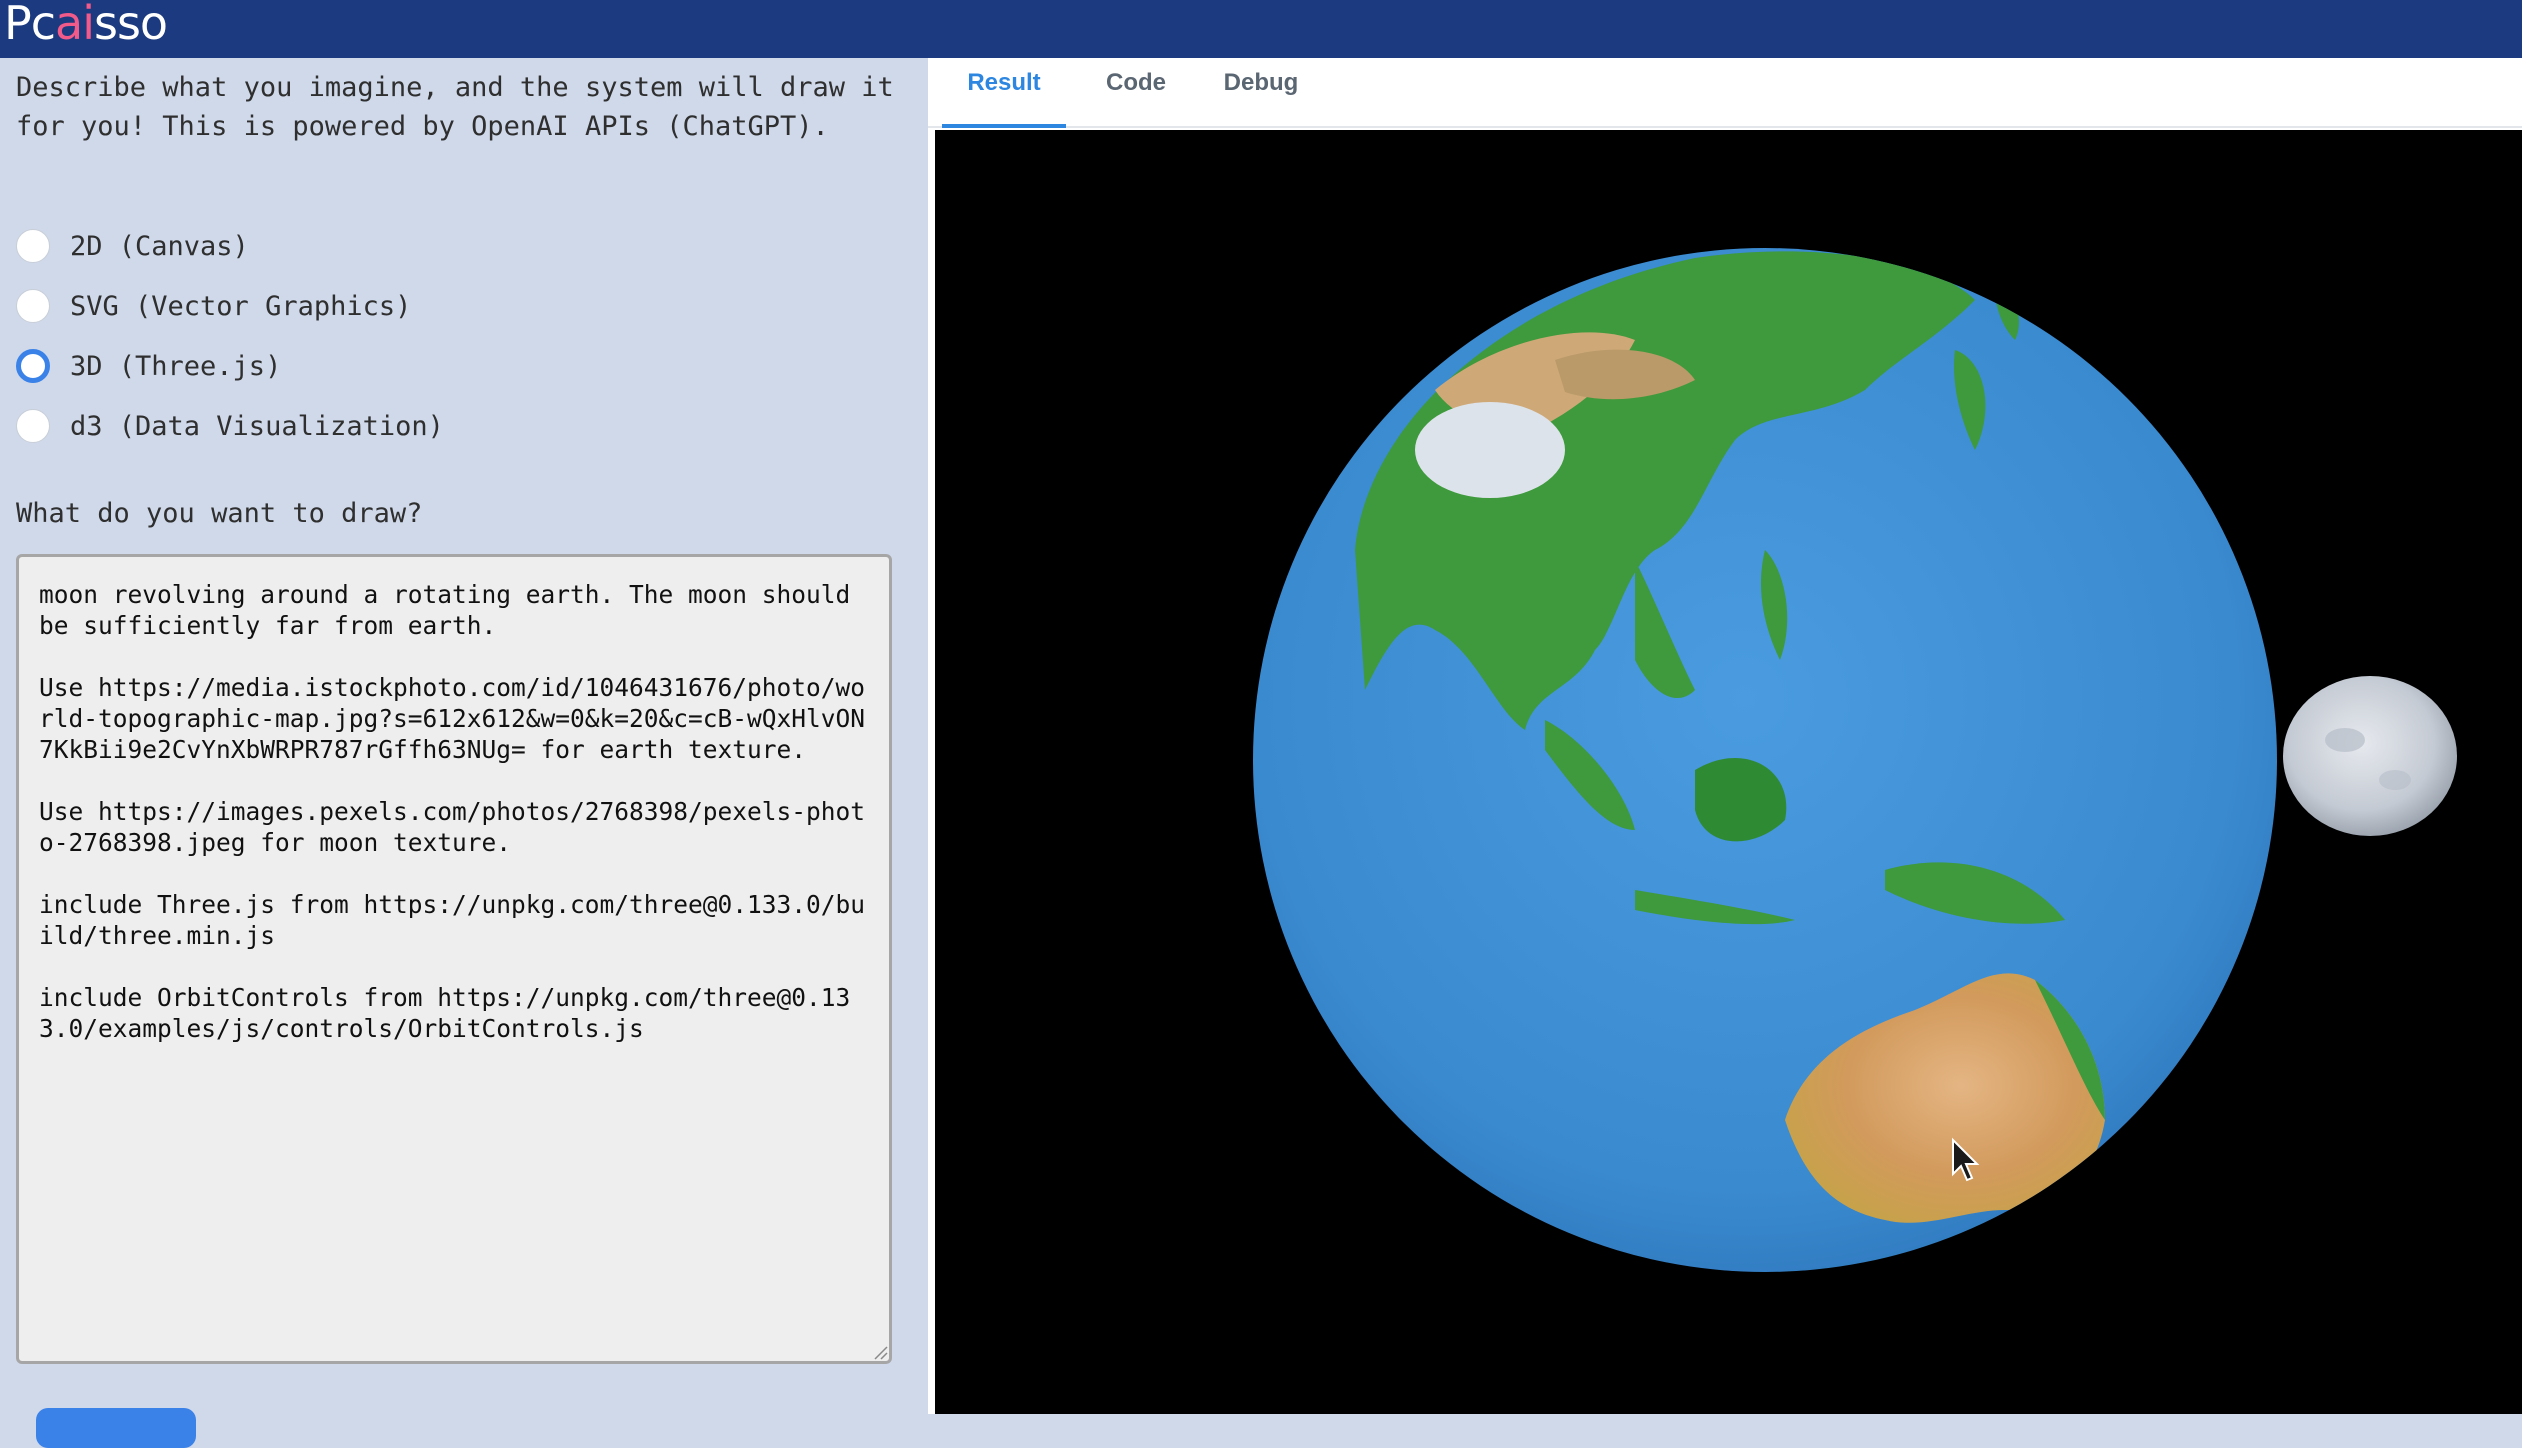 The height and width of the screenshot is (1448, 2522). I want to click on resize-grip-icon, so click(880, 1352).